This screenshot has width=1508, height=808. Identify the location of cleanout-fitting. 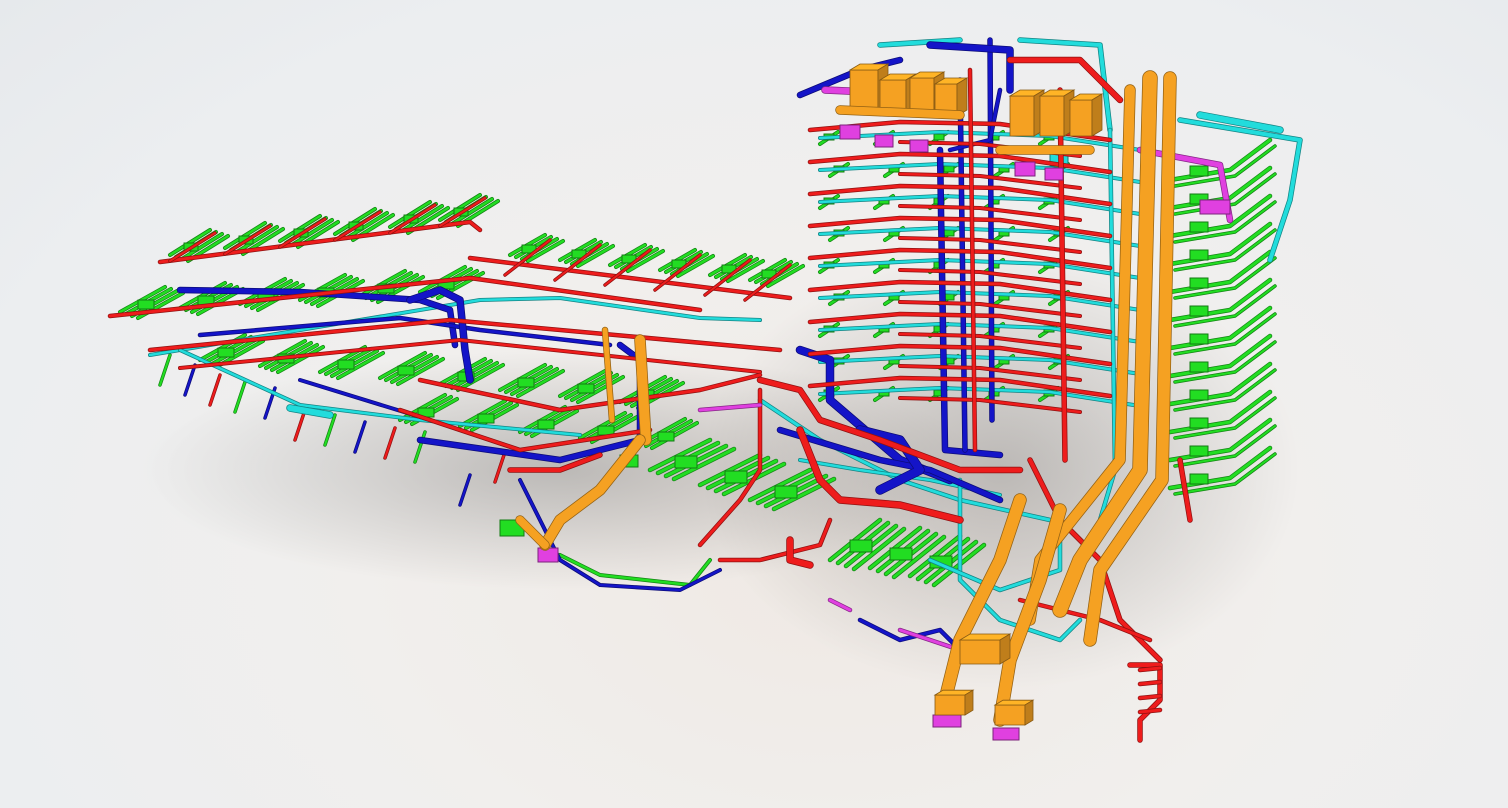
(548, 555).